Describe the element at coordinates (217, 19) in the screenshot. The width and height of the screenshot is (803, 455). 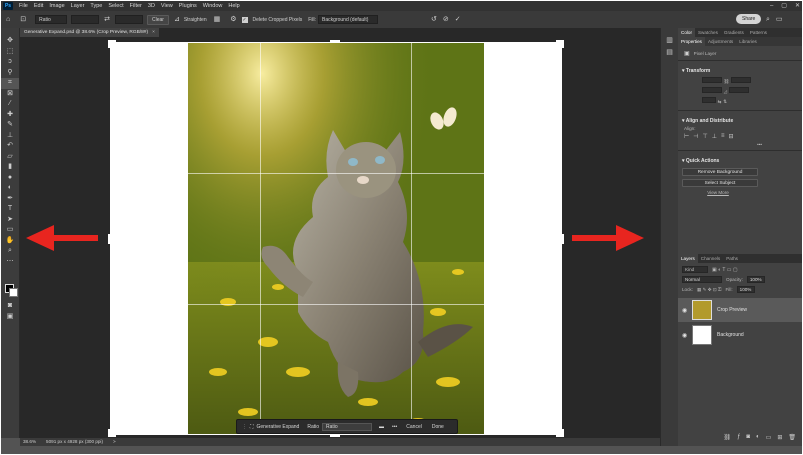
I see `overlay-grid-icon: ▦` at that location.